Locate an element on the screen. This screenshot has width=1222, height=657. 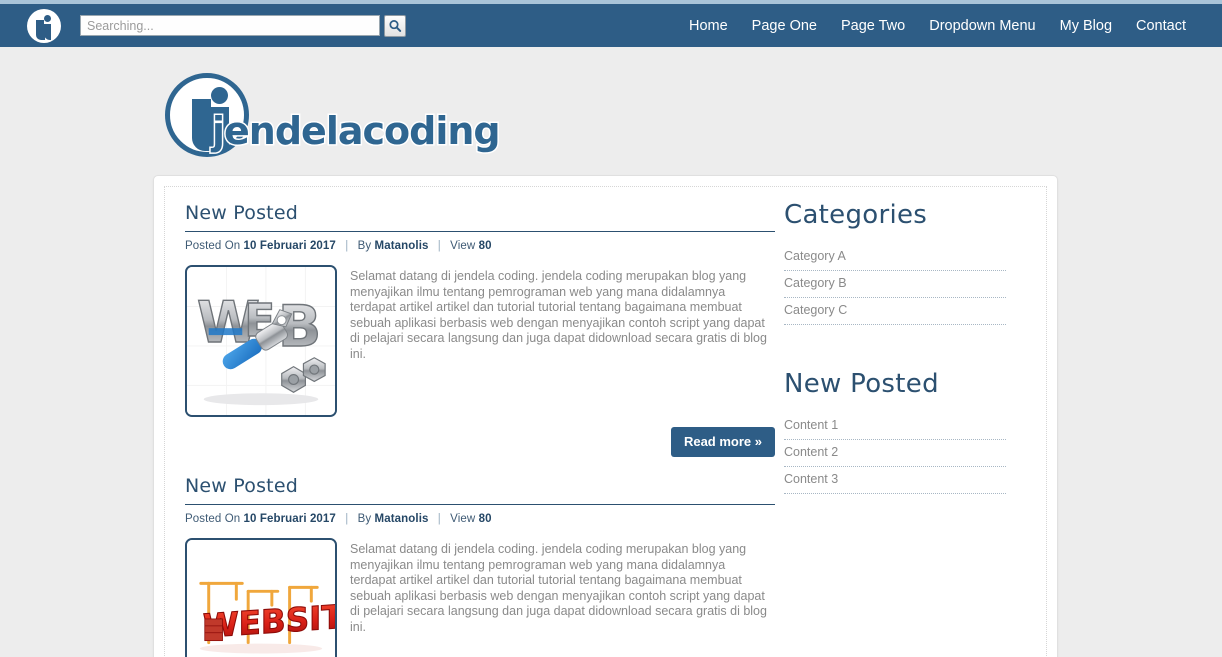
sidebar-item-category-a: Category A is located at coordinates (895, 257).